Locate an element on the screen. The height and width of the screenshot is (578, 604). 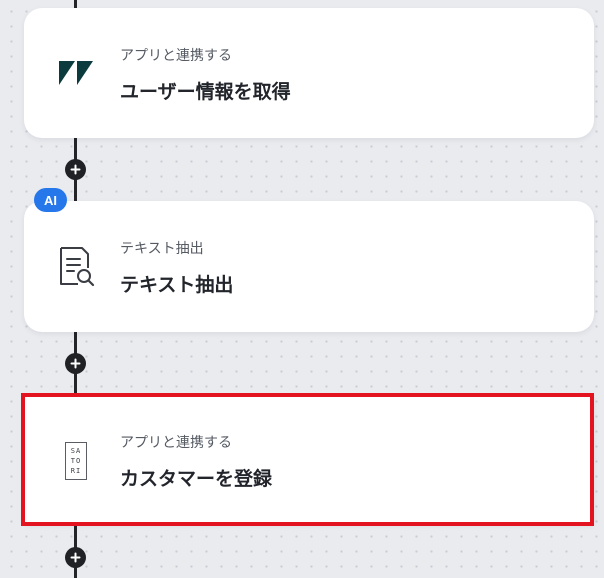
step-subtitle: テキスト抽出 is located at coordinates (162, 249).